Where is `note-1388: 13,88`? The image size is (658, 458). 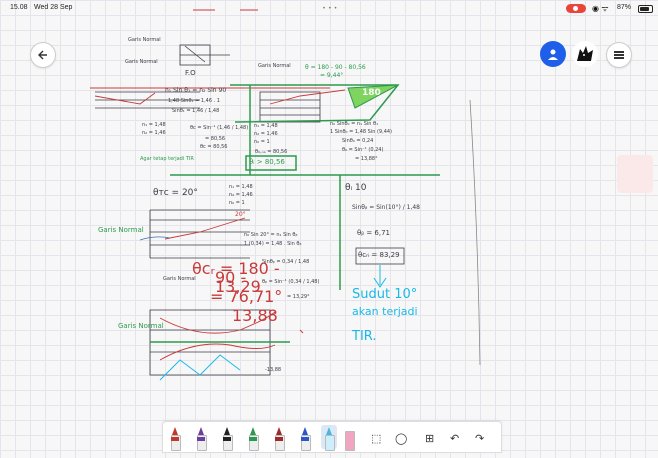 note-1388: 13,88 is located at coordinates (255, 315).